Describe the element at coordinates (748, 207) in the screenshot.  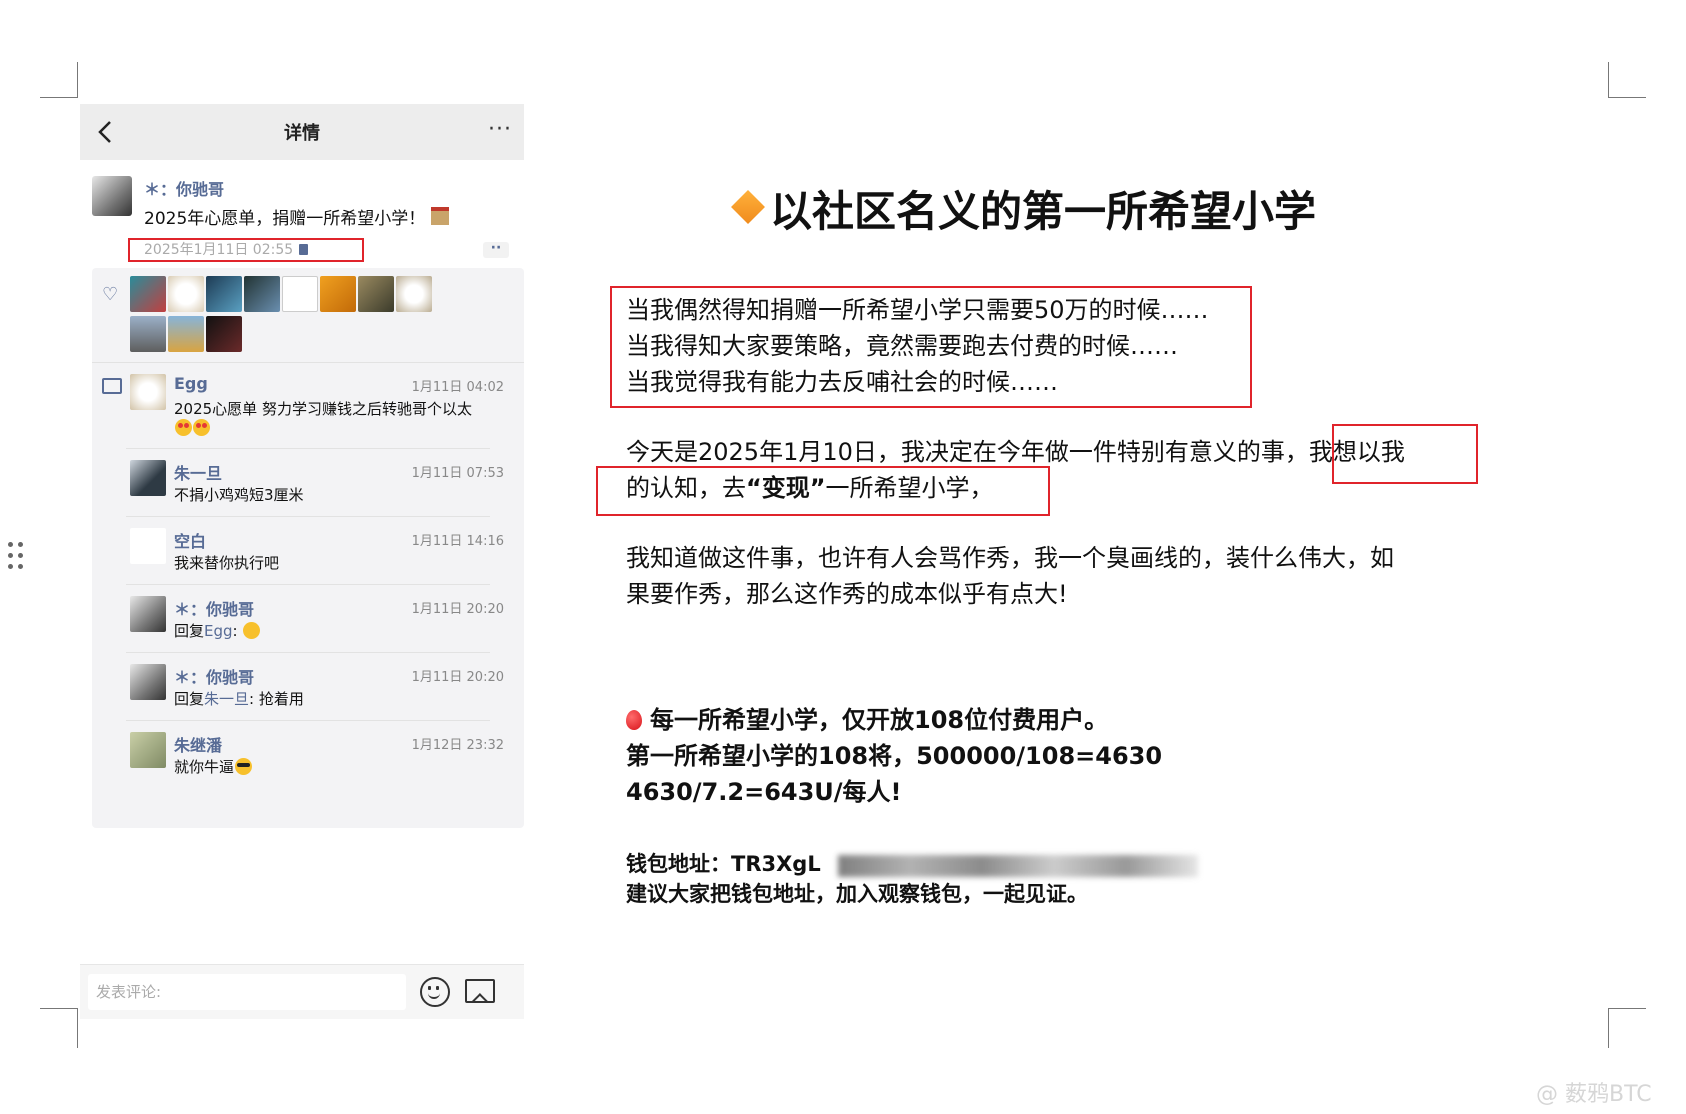
I see `orange-diamond-icon` at that location.